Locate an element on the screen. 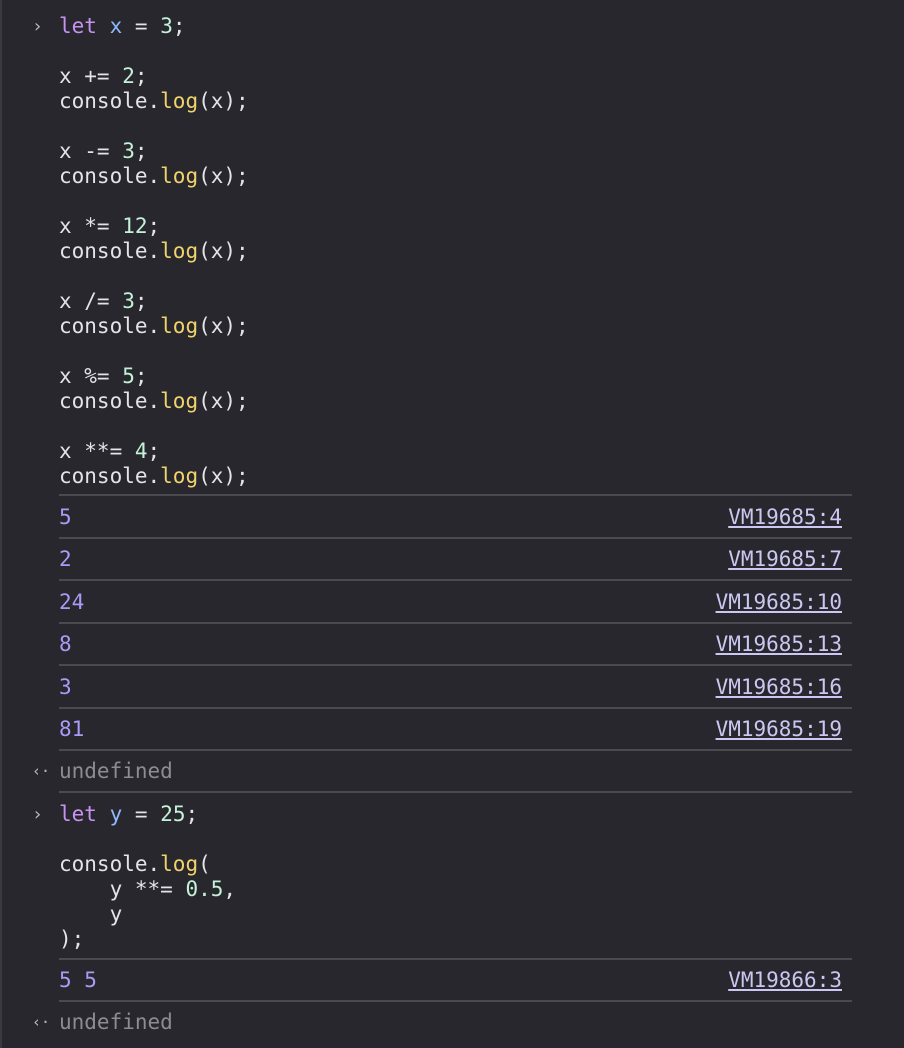  code-text: x /= is located at coordinates (91, 301).